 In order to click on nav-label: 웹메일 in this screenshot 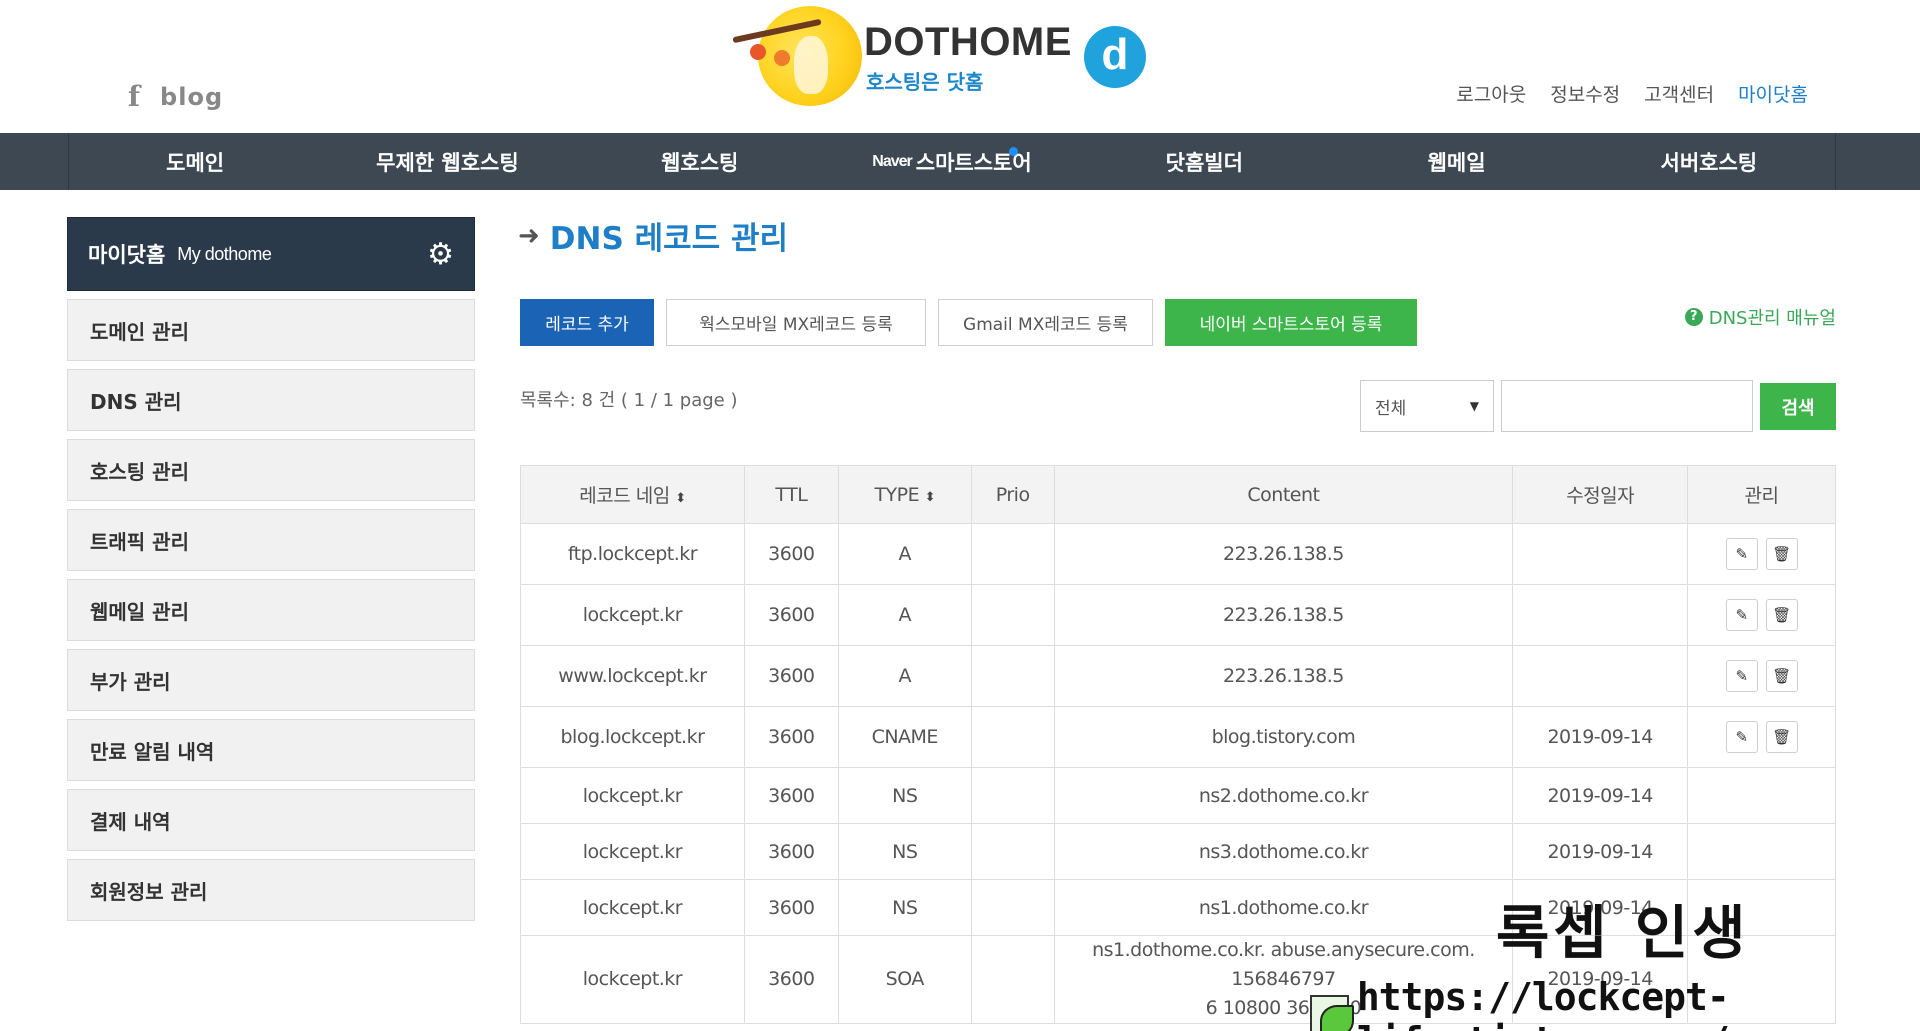, I will do `click(1456, 162)`.